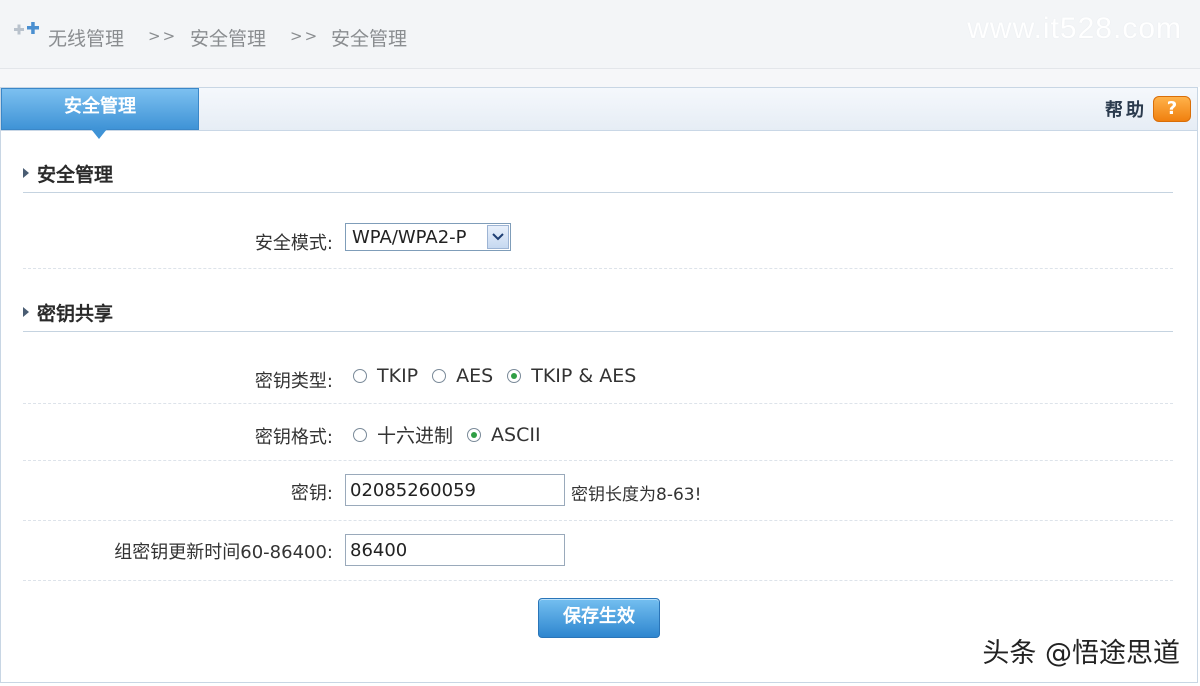 The image size is (1200, 686). What do you see at coordinates (360, 376) in the screenshot?
I see `radio-tkip` at bounding box center [360, 376].